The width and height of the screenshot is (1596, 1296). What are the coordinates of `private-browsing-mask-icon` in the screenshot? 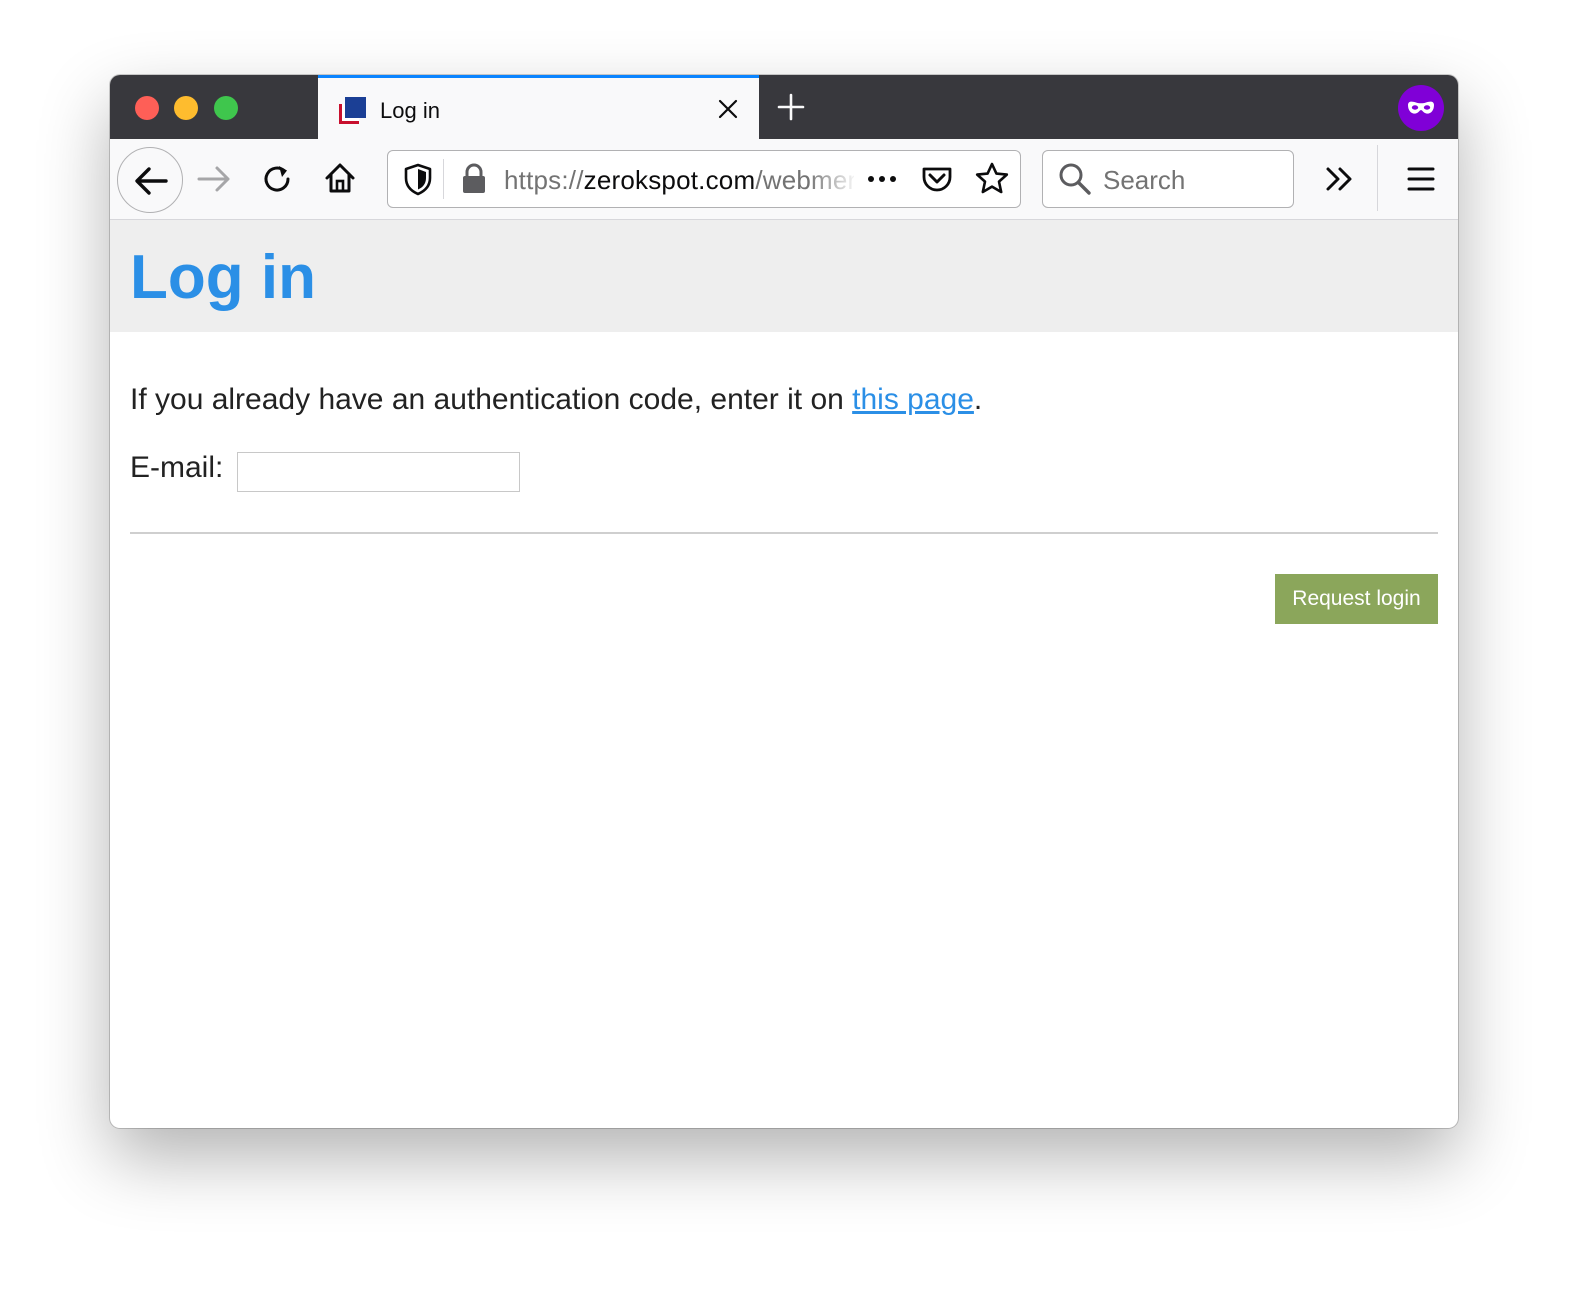 It's located at (1421, 108).